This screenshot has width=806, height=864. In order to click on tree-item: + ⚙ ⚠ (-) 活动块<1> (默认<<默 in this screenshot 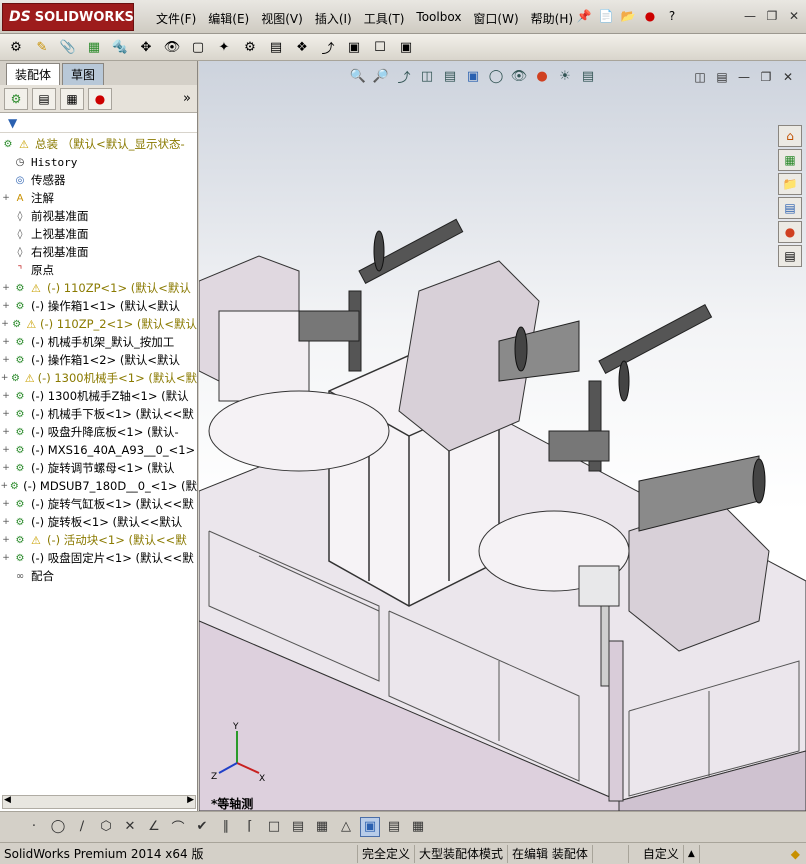, I will do `click(98, 540)`.